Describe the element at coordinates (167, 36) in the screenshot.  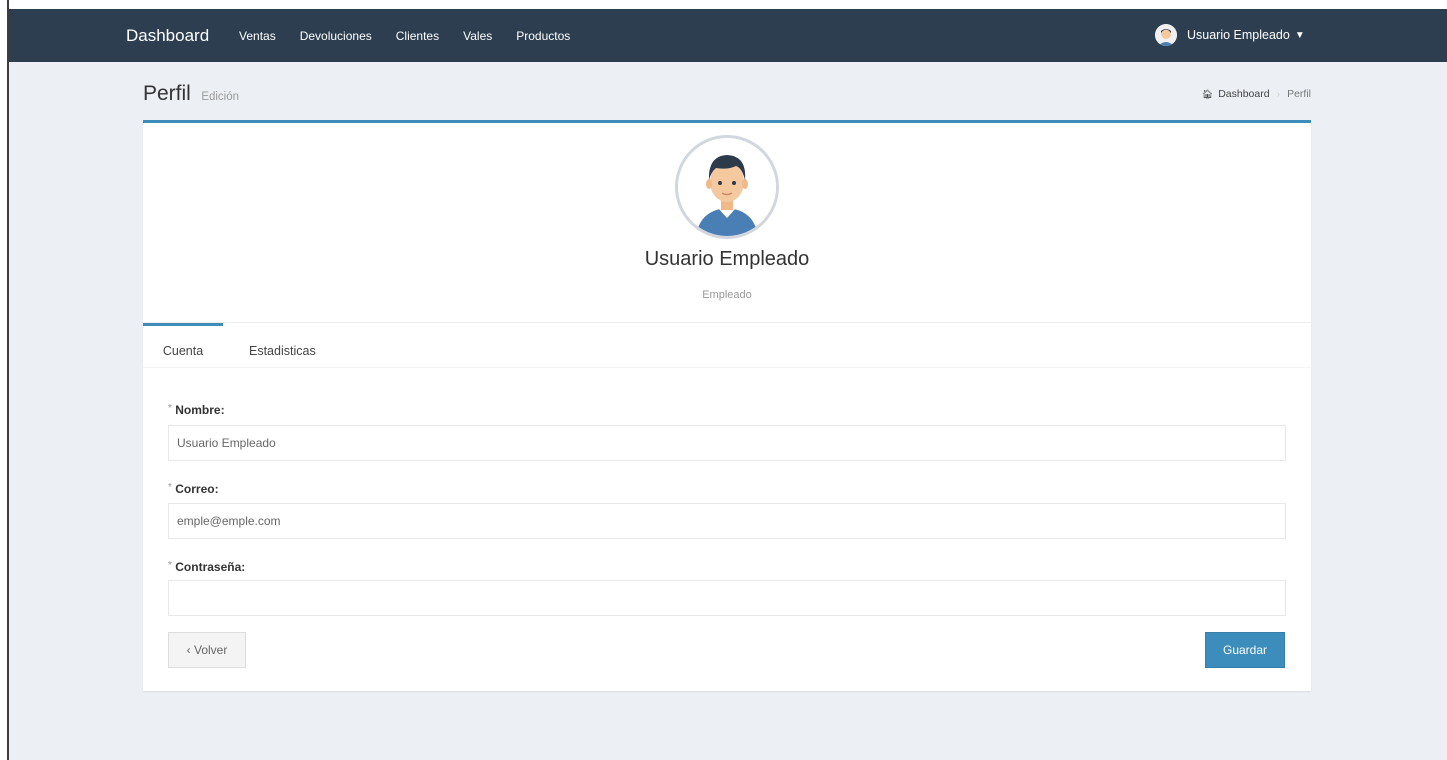
I see `brand-link: Dashboard` at that location.